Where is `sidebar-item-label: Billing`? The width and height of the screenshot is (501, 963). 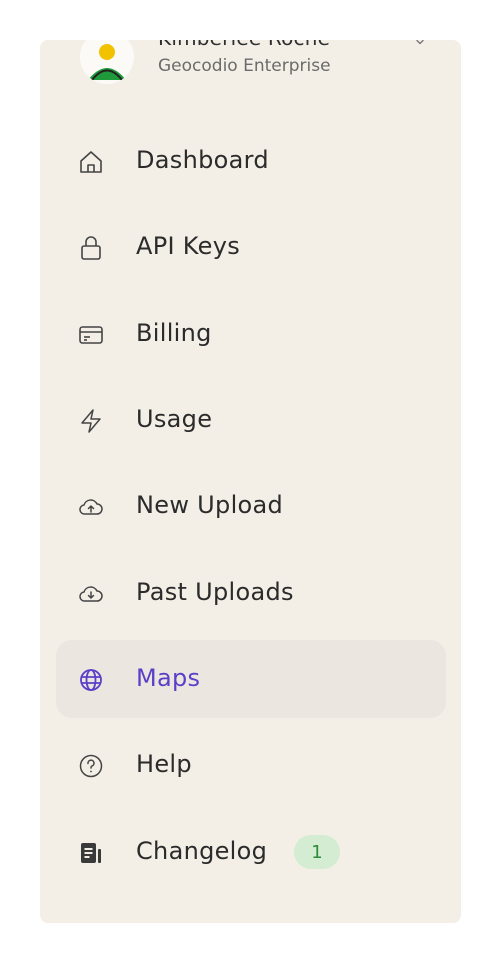
sidebar-item-label: Billing is located at coordinates (174, 333).